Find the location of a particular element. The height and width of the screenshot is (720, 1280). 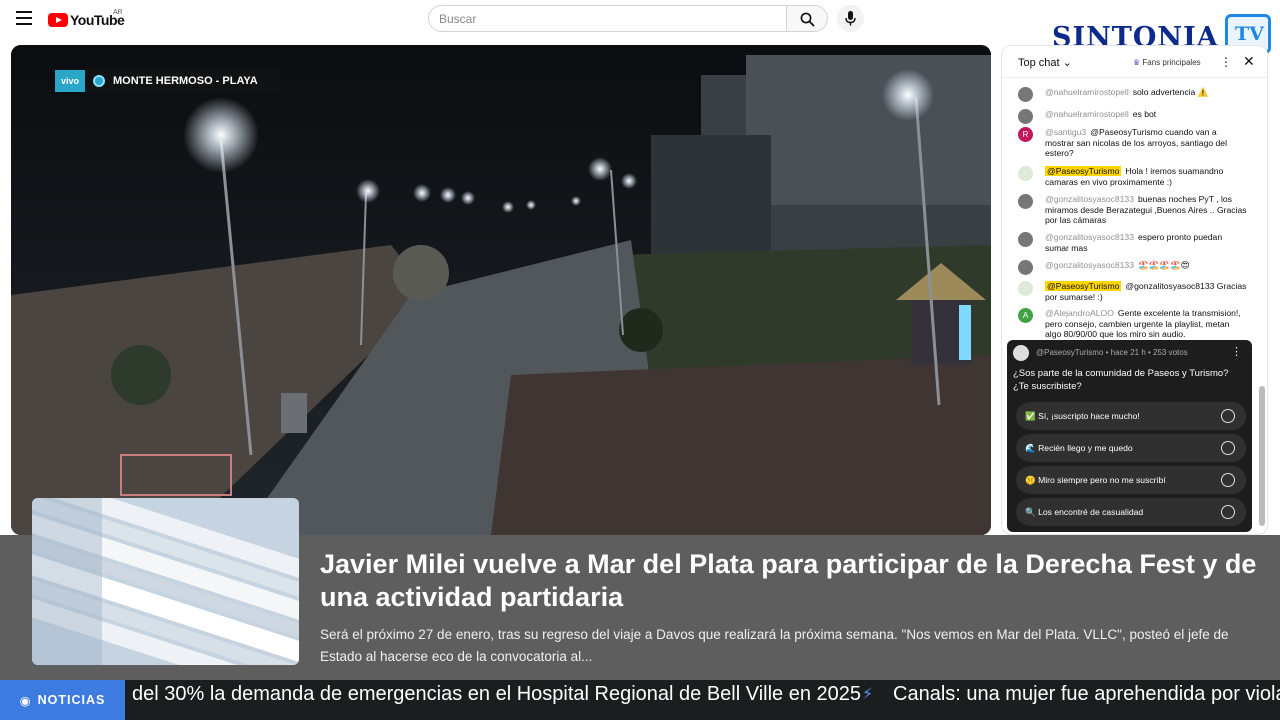

chat-header: Top chat ⌄ ♛ Fans principales ⋮ ✕ is located at coordinates (1134, 62).